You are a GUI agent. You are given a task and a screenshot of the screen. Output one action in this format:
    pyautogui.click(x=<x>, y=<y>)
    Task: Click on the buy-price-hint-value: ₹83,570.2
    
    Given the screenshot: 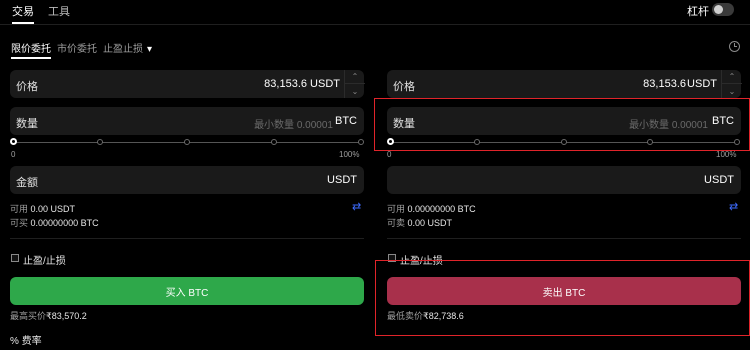 What is the action you would take?
    pyautogui.click(x=66, y=316)
    